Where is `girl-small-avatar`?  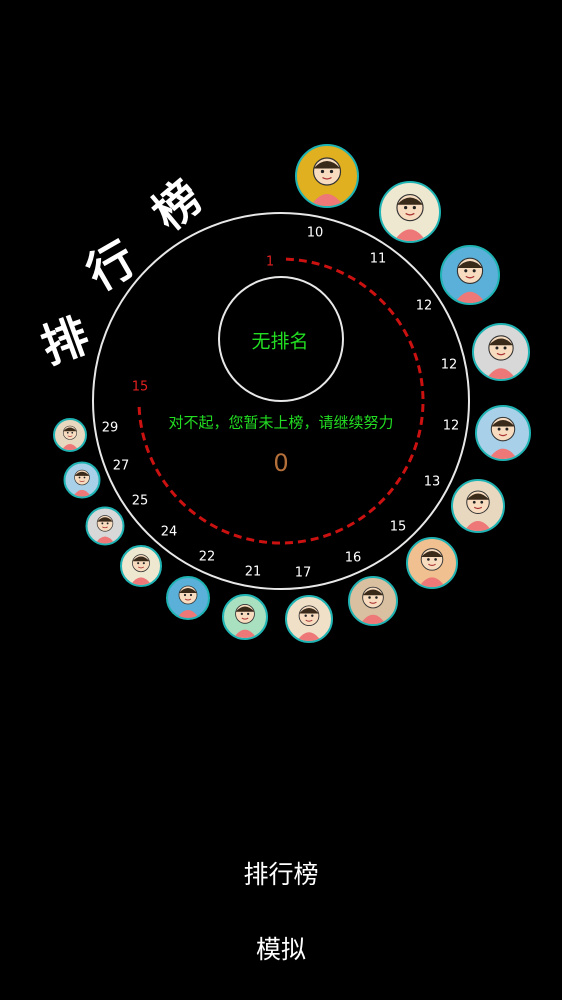 girl-small-avatar is located at coordinates (141, 566).